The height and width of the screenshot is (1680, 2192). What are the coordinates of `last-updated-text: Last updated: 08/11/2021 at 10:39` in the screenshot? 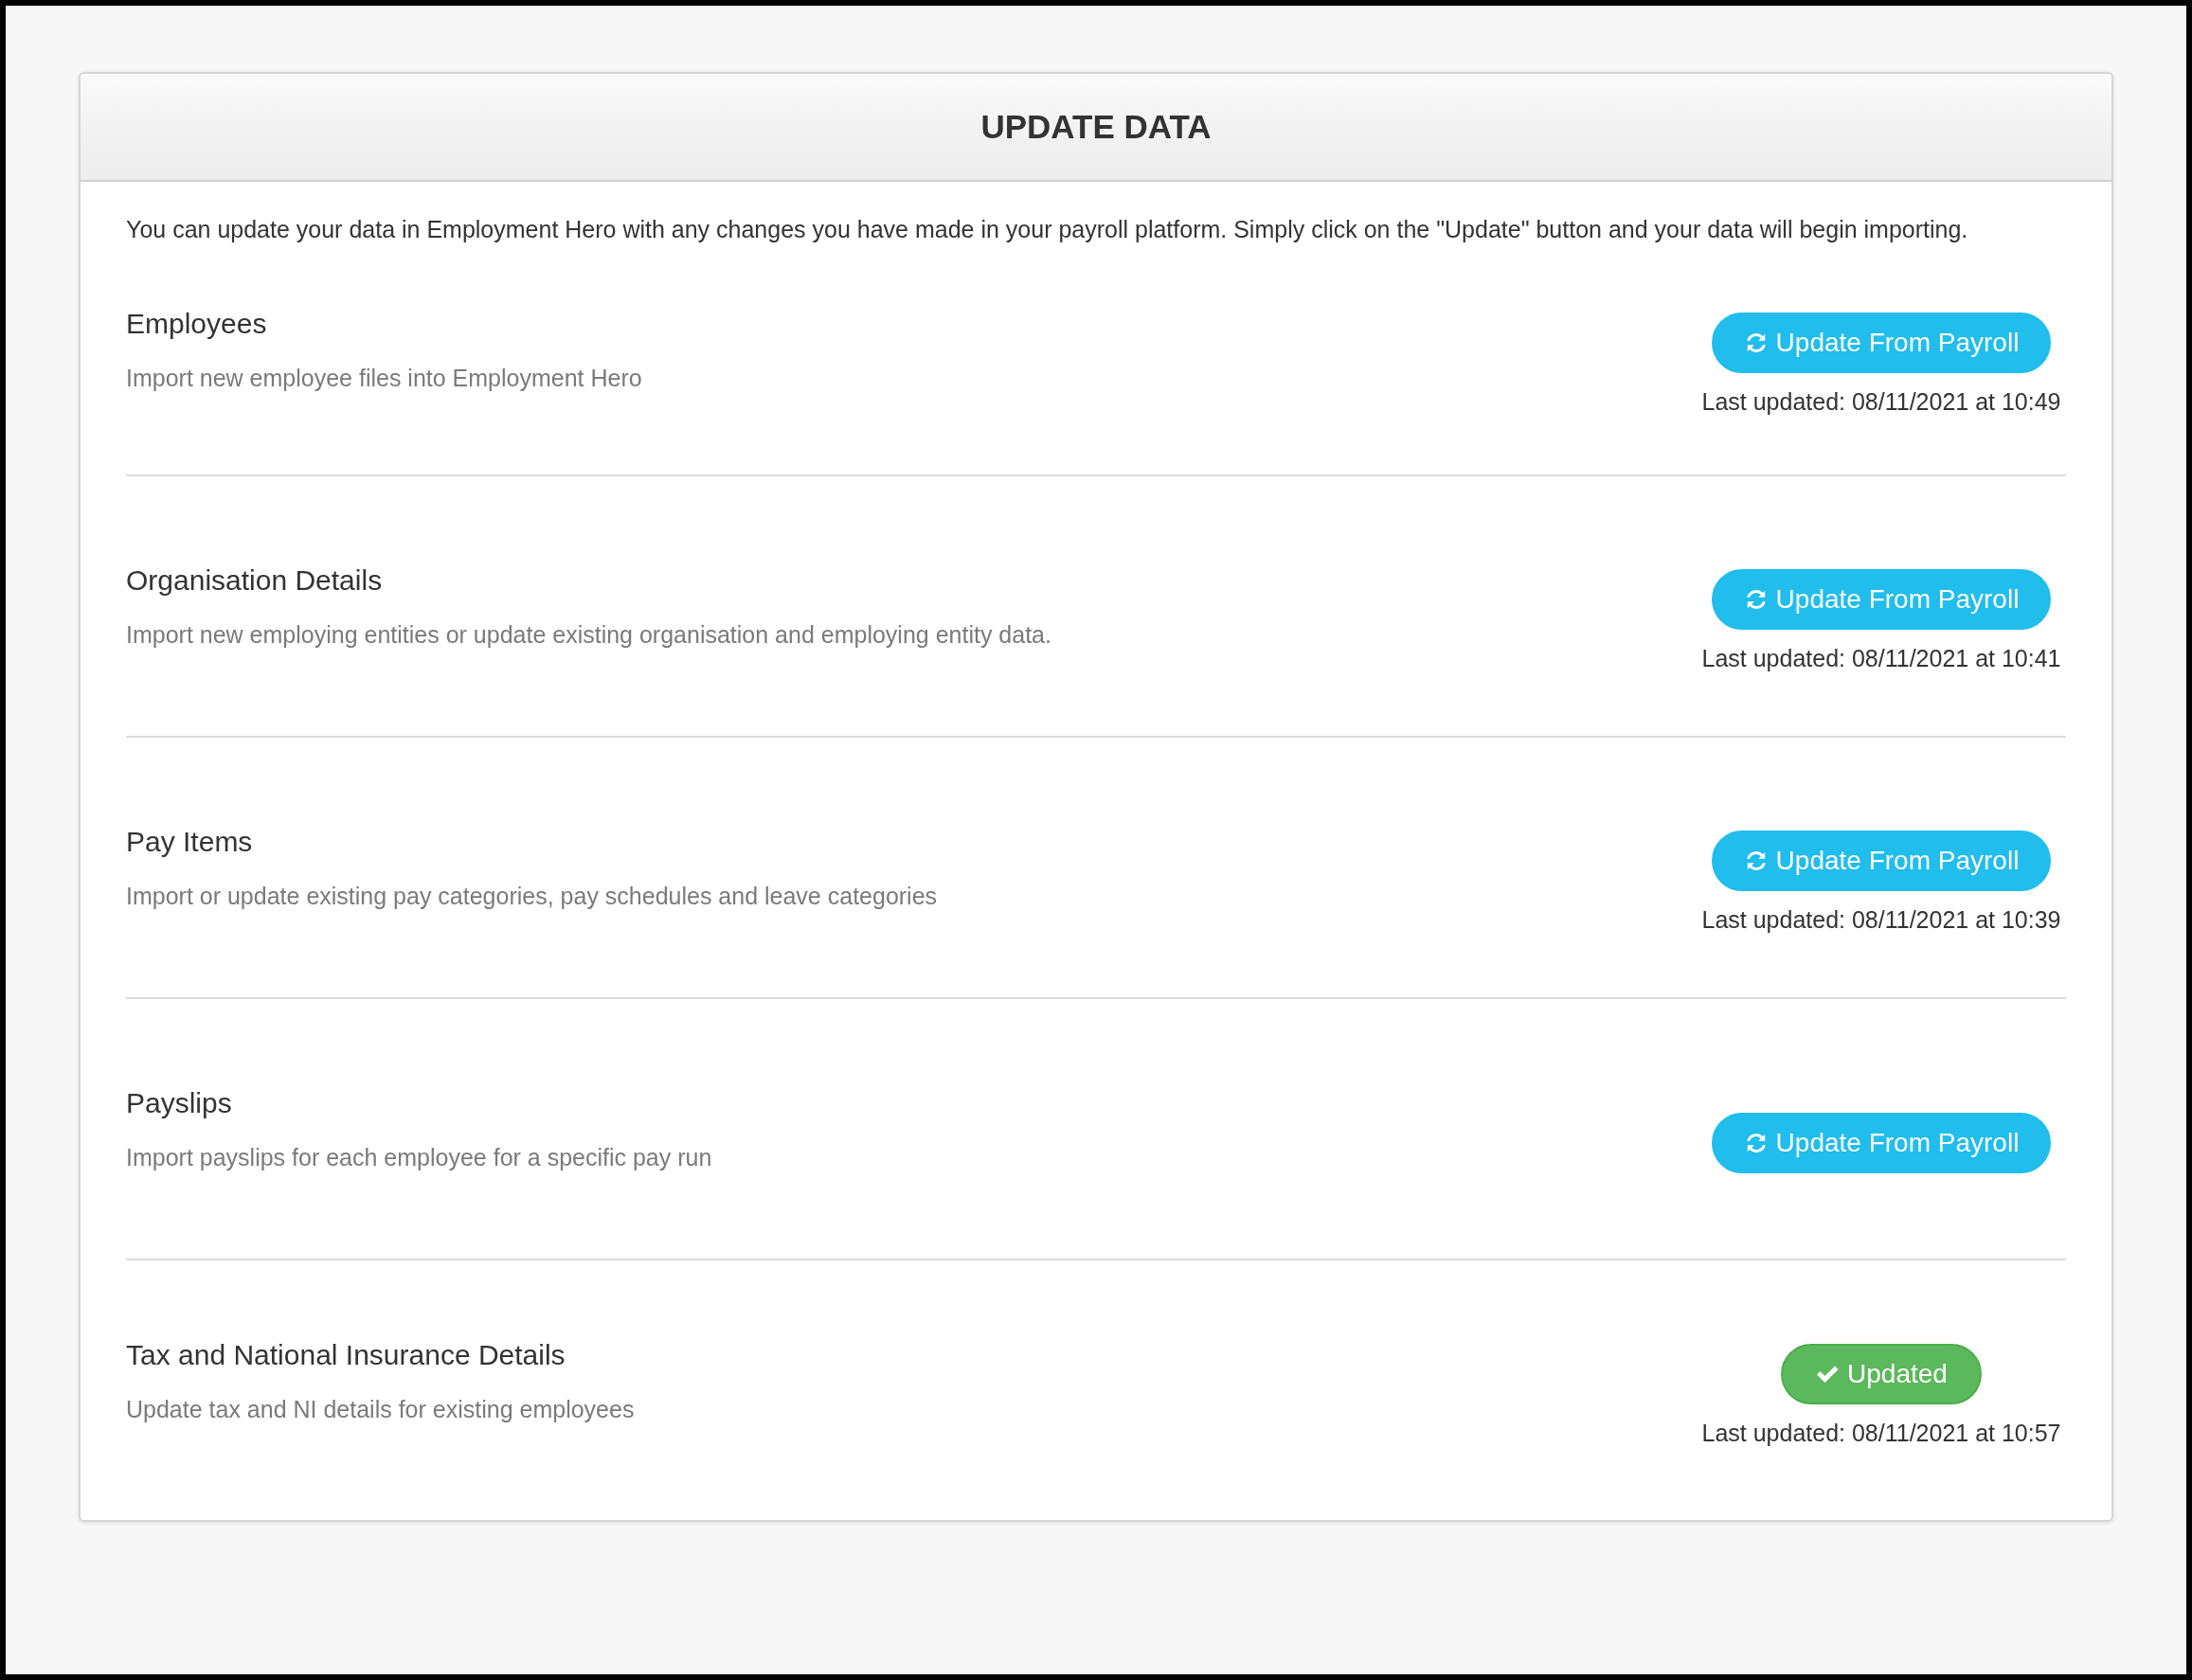 It's located at (1881, 920).